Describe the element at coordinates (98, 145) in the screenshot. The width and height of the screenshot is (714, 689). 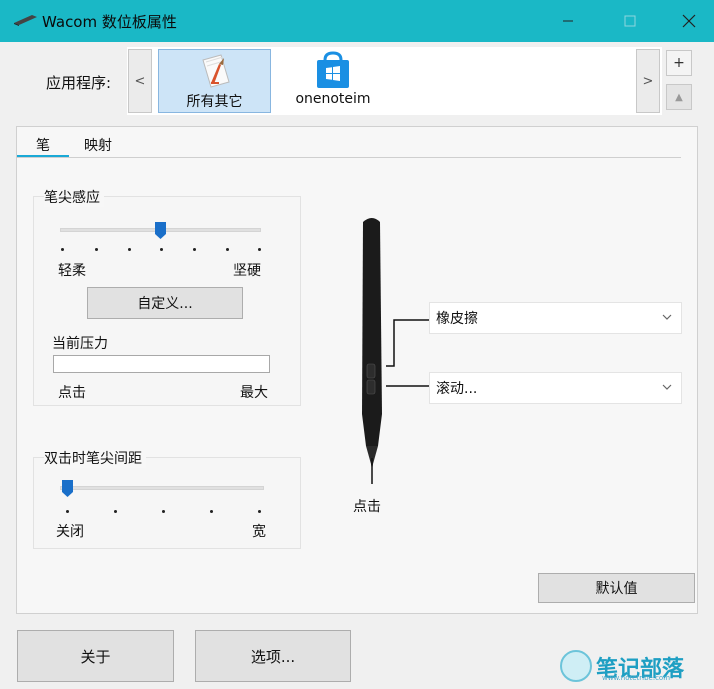
I see `tab-mapping: 映射` at that location.